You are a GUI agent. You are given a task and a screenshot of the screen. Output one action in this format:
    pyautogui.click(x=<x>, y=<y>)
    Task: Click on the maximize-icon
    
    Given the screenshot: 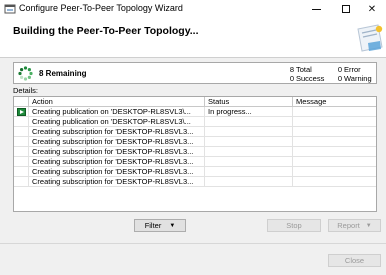 What is the action you would take?
    pyautogui.click(x=346, y=9)
    